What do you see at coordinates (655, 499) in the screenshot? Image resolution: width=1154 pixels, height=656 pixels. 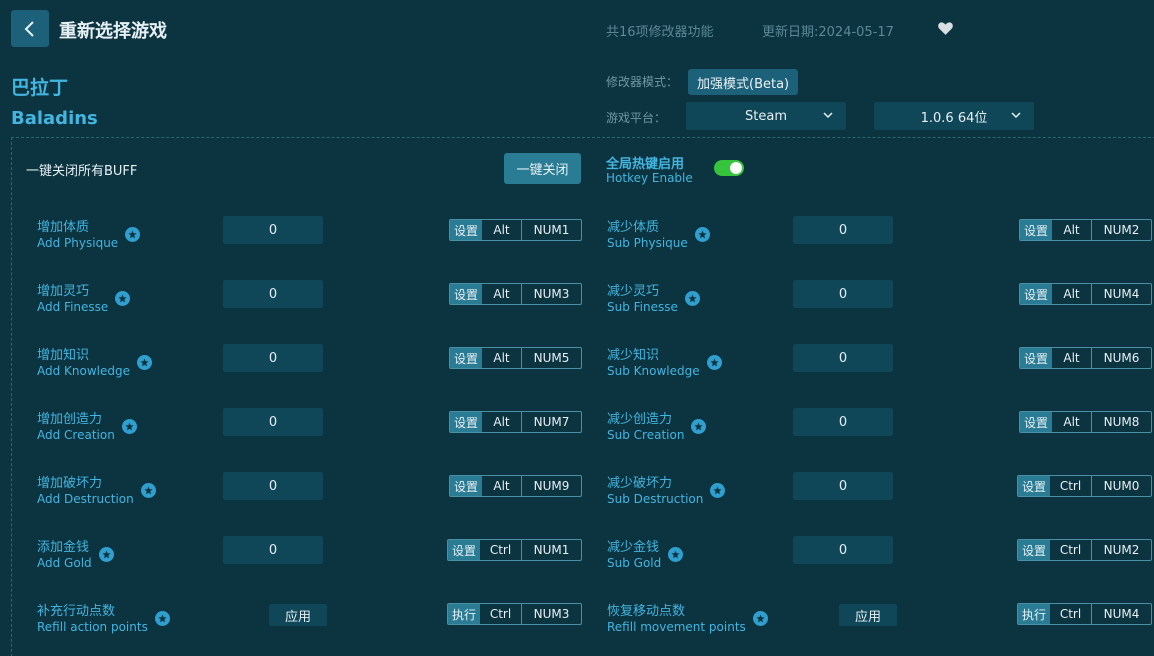 I see `cheat-name-en: Sub Destruction` at bounding box center [655, 499].